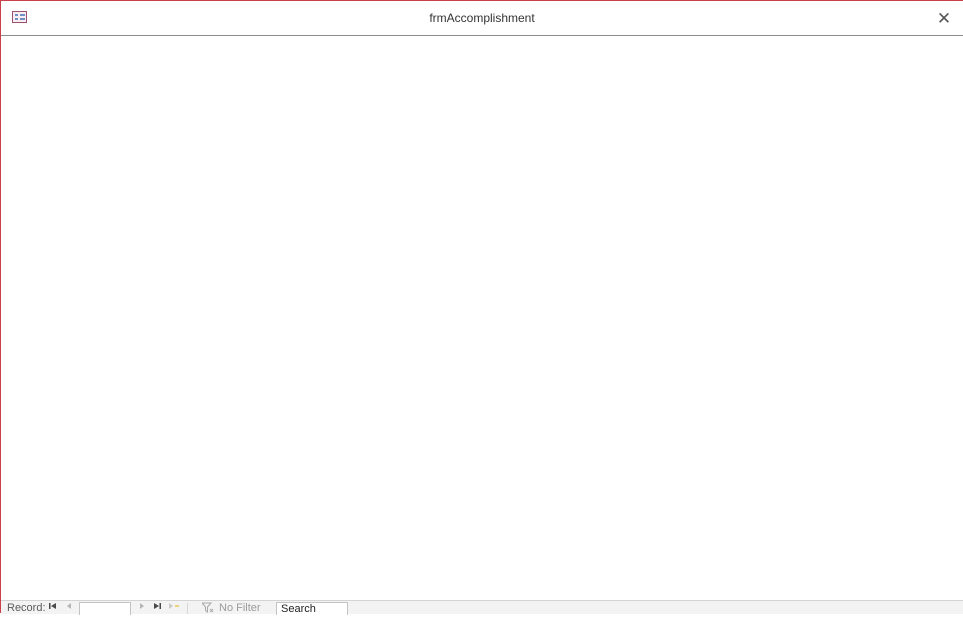  I want to click on current-record-input, so click(105, 608).